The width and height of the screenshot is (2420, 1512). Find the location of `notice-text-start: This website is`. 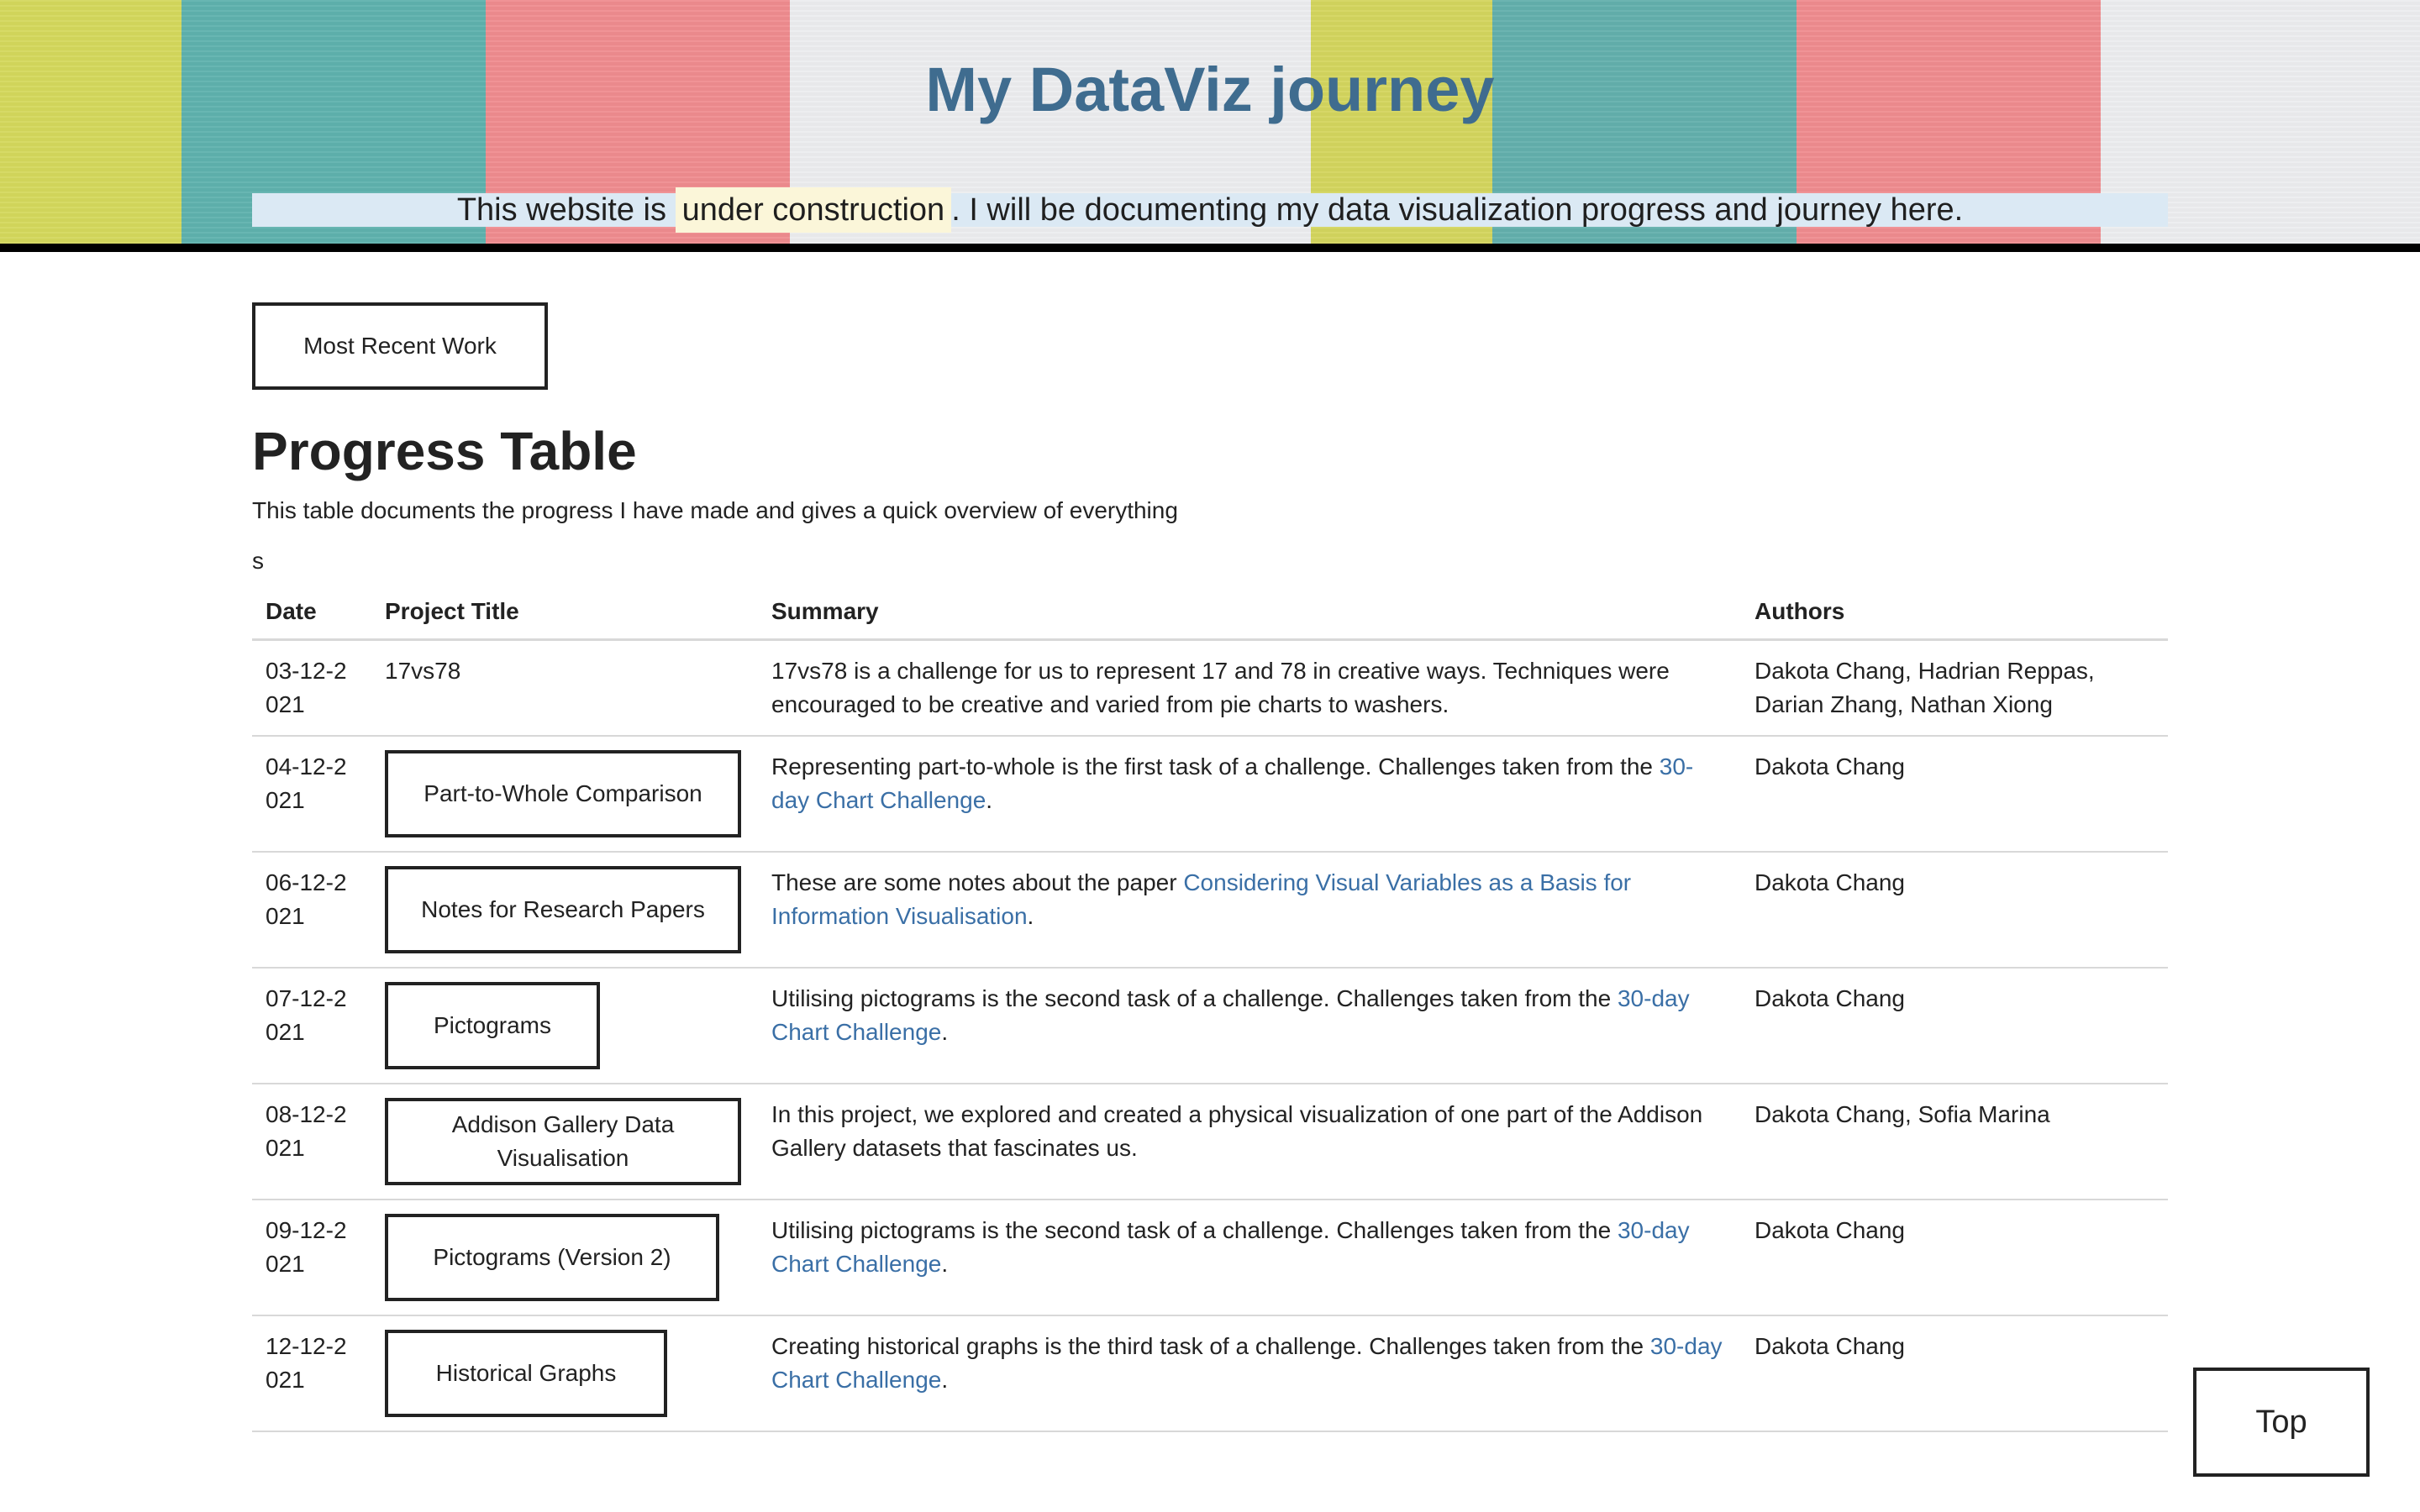

notice-text-start: This website is is located at coordinates (566, 210).